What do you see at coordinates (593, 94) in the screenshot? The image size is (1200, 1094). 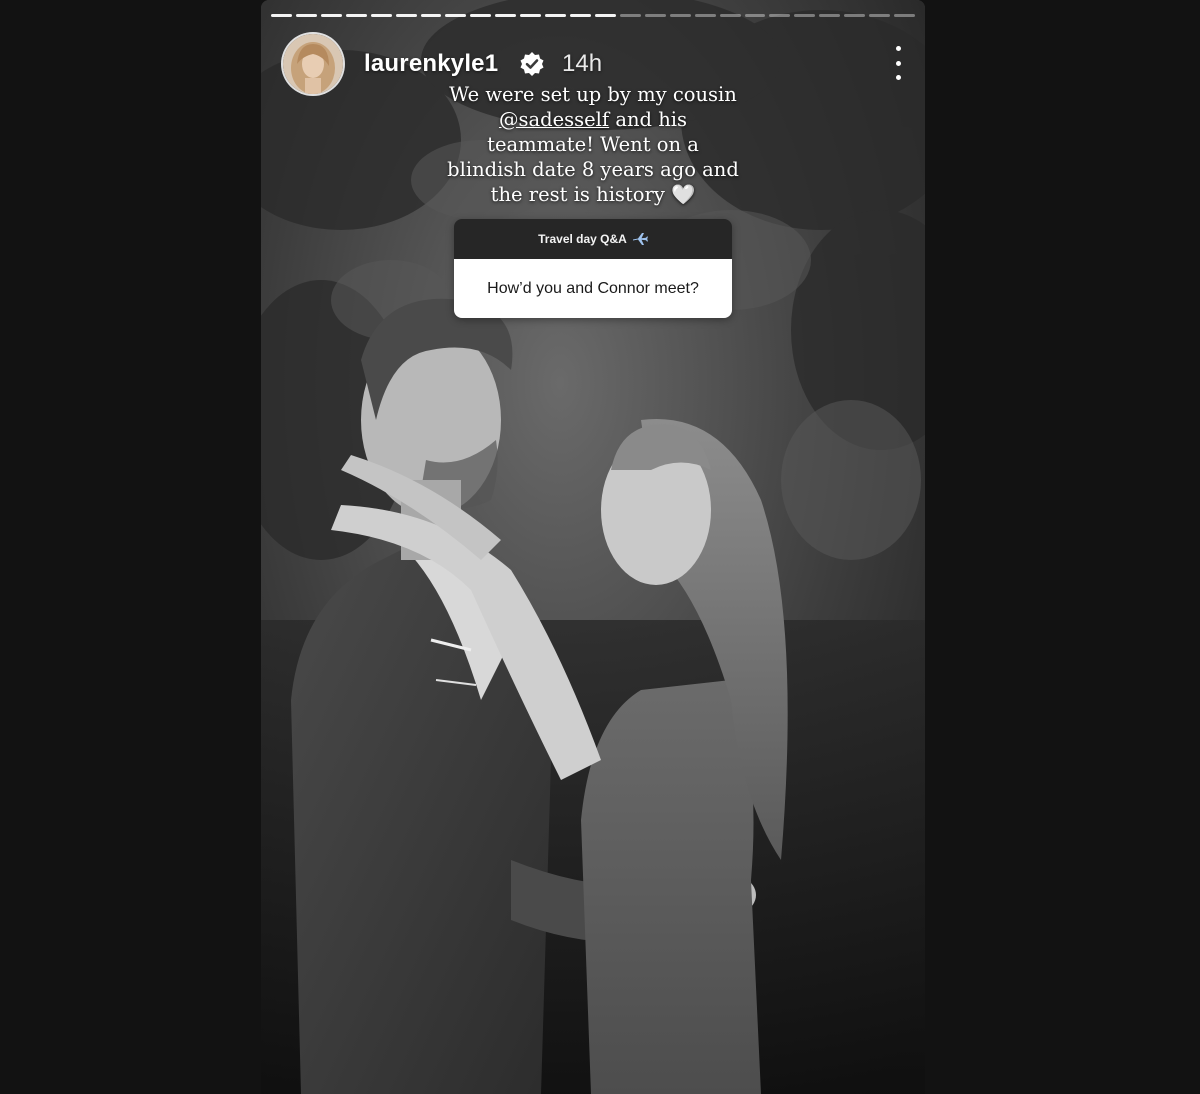 I see `caption-line: We were set up by my cousin` at bounding box center [593, 94].